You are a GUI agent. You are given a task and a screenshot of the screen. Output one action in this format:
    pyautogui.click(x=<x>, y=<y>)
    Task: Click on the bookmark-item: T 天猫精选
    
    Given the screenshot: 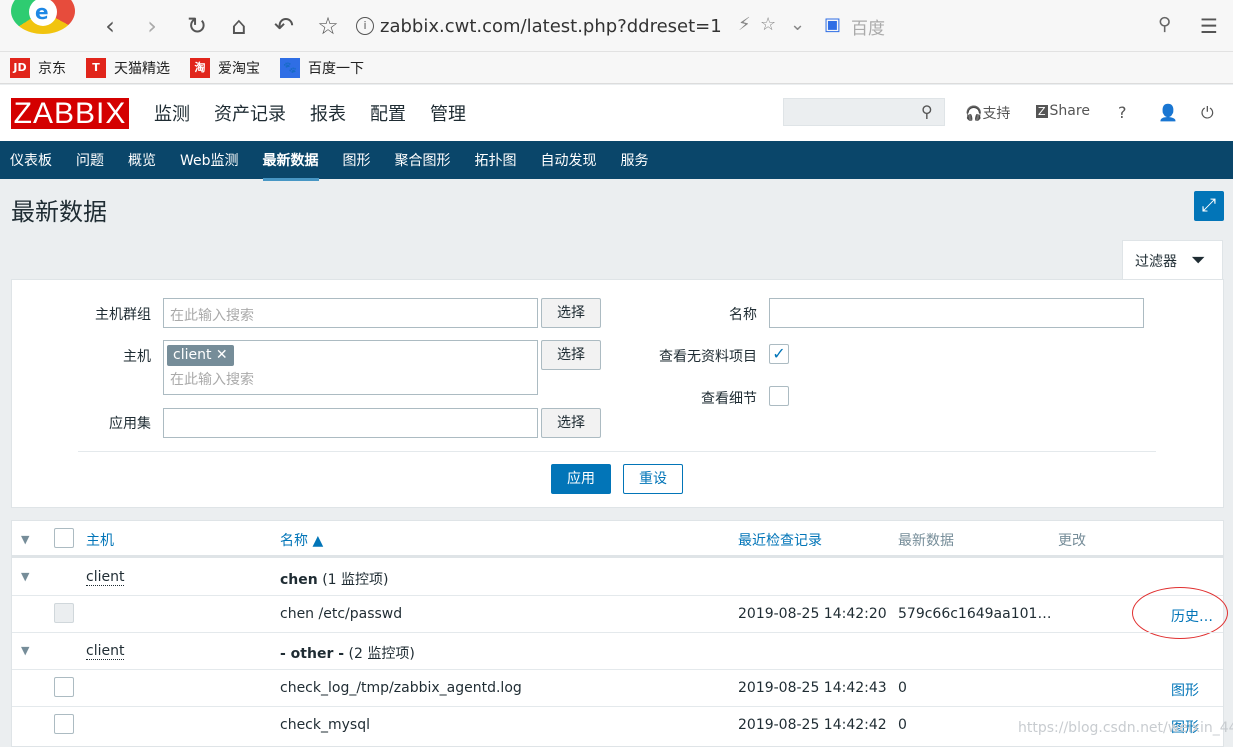 What is the action you would take?
    pyautogui.click(x=128, y=67)
    